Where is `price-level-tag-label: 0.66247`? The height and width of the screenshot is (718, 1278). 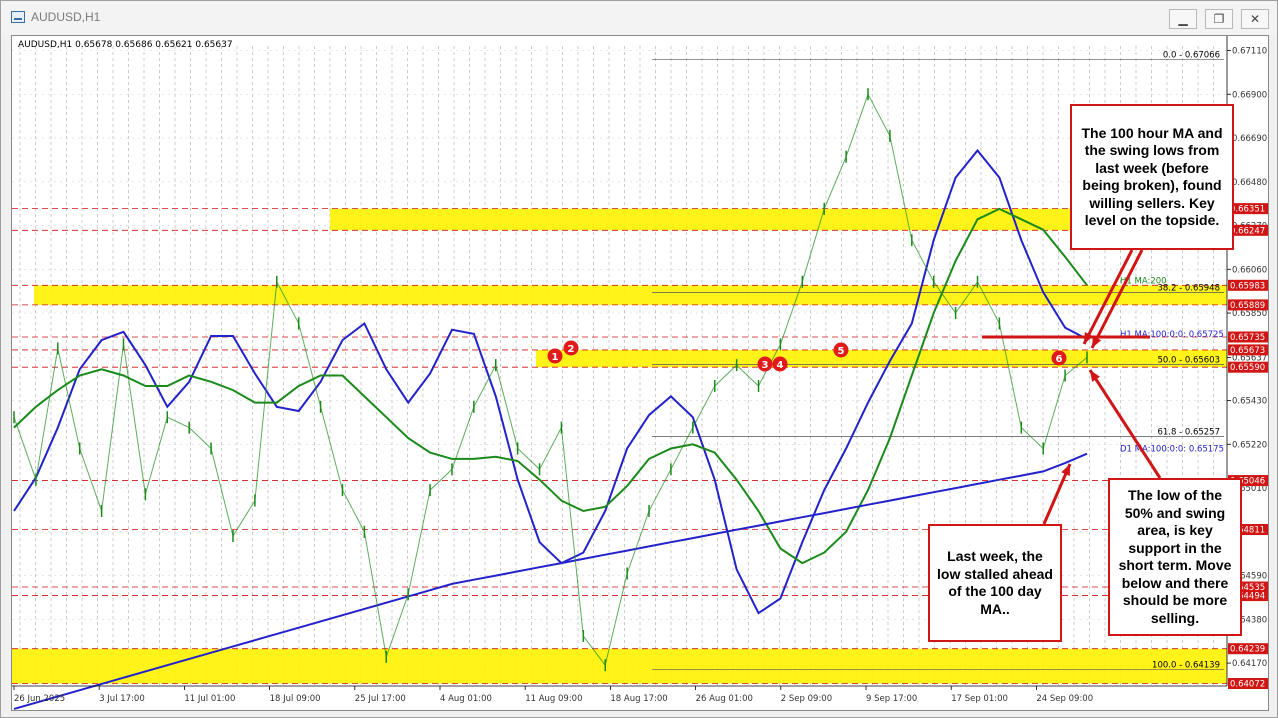
price-level-tag-label: 0.66247 is located at coordinates (1247, 231).